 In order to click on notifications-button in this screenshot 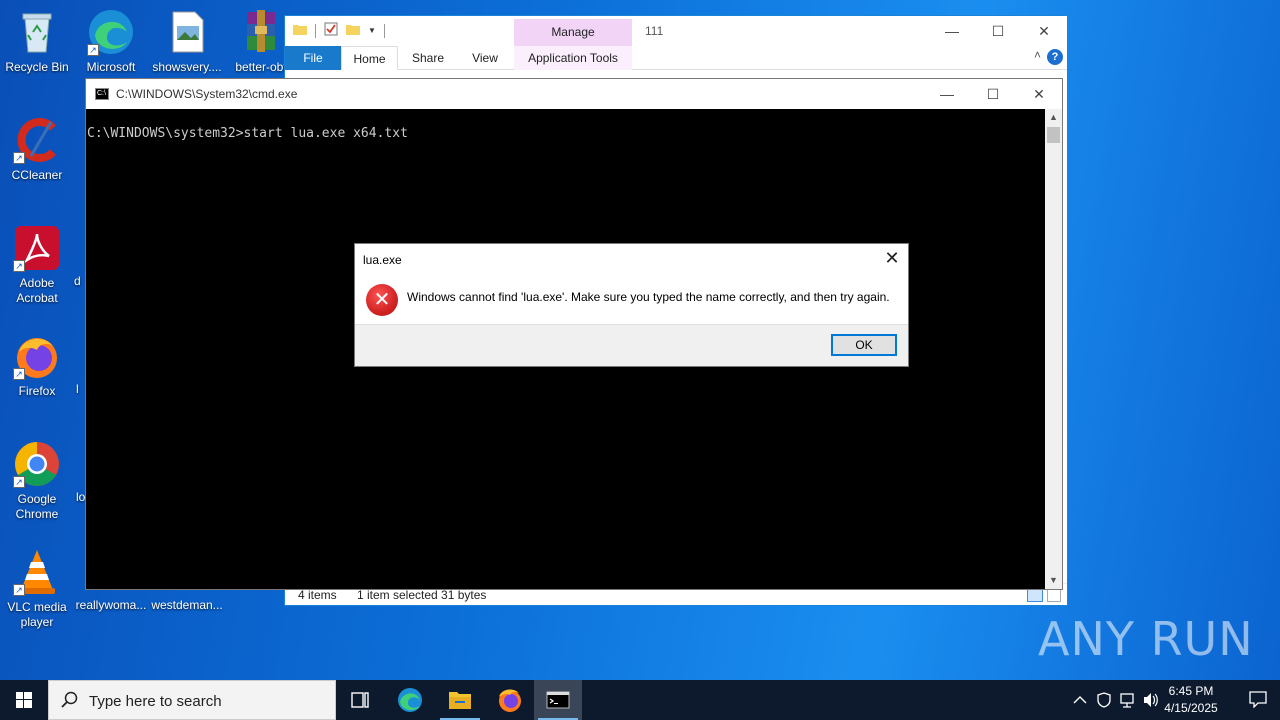, I will do `click(1258, 699)`.